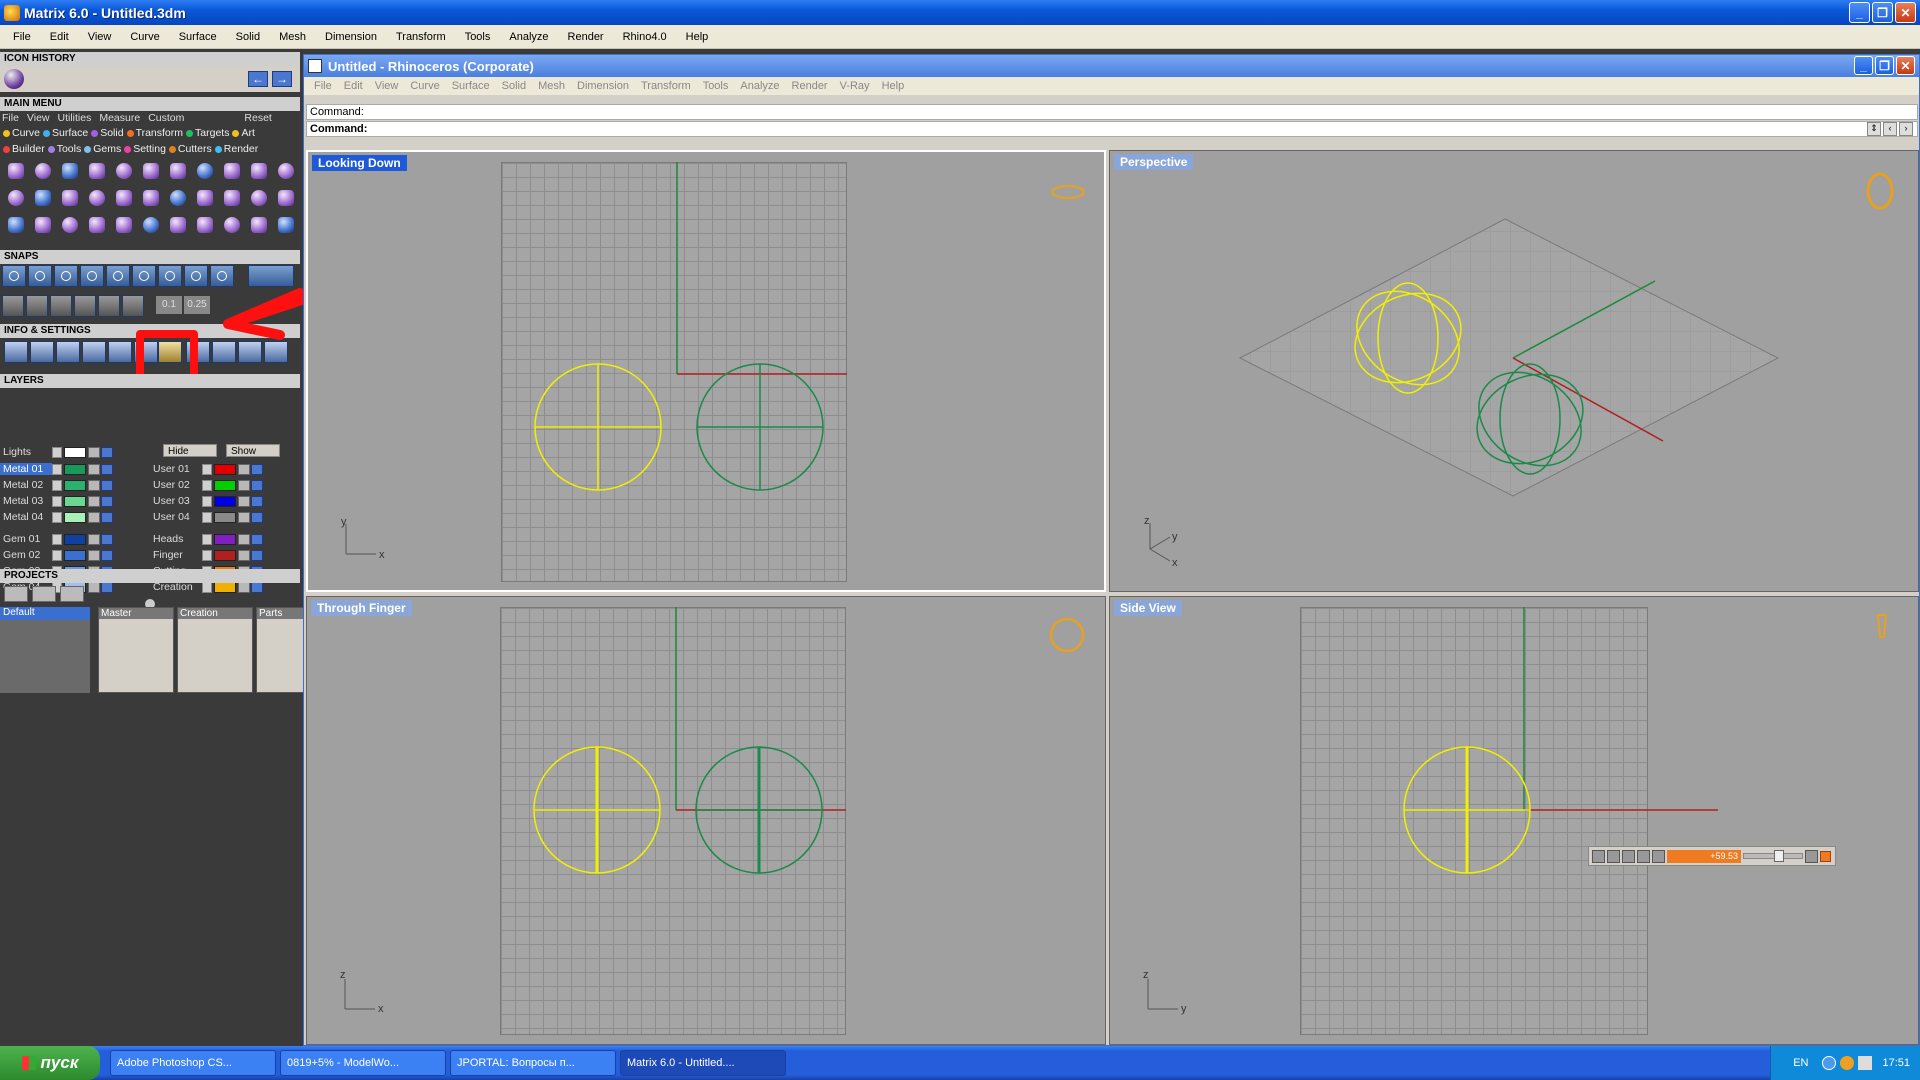 Image resolution: width=1920 pixels, height=1080 pixels. What do you see at coordinates (215, 650) in the screenshot?
I see `project-thumbnail: Creation` at bounding box center [215, 650].